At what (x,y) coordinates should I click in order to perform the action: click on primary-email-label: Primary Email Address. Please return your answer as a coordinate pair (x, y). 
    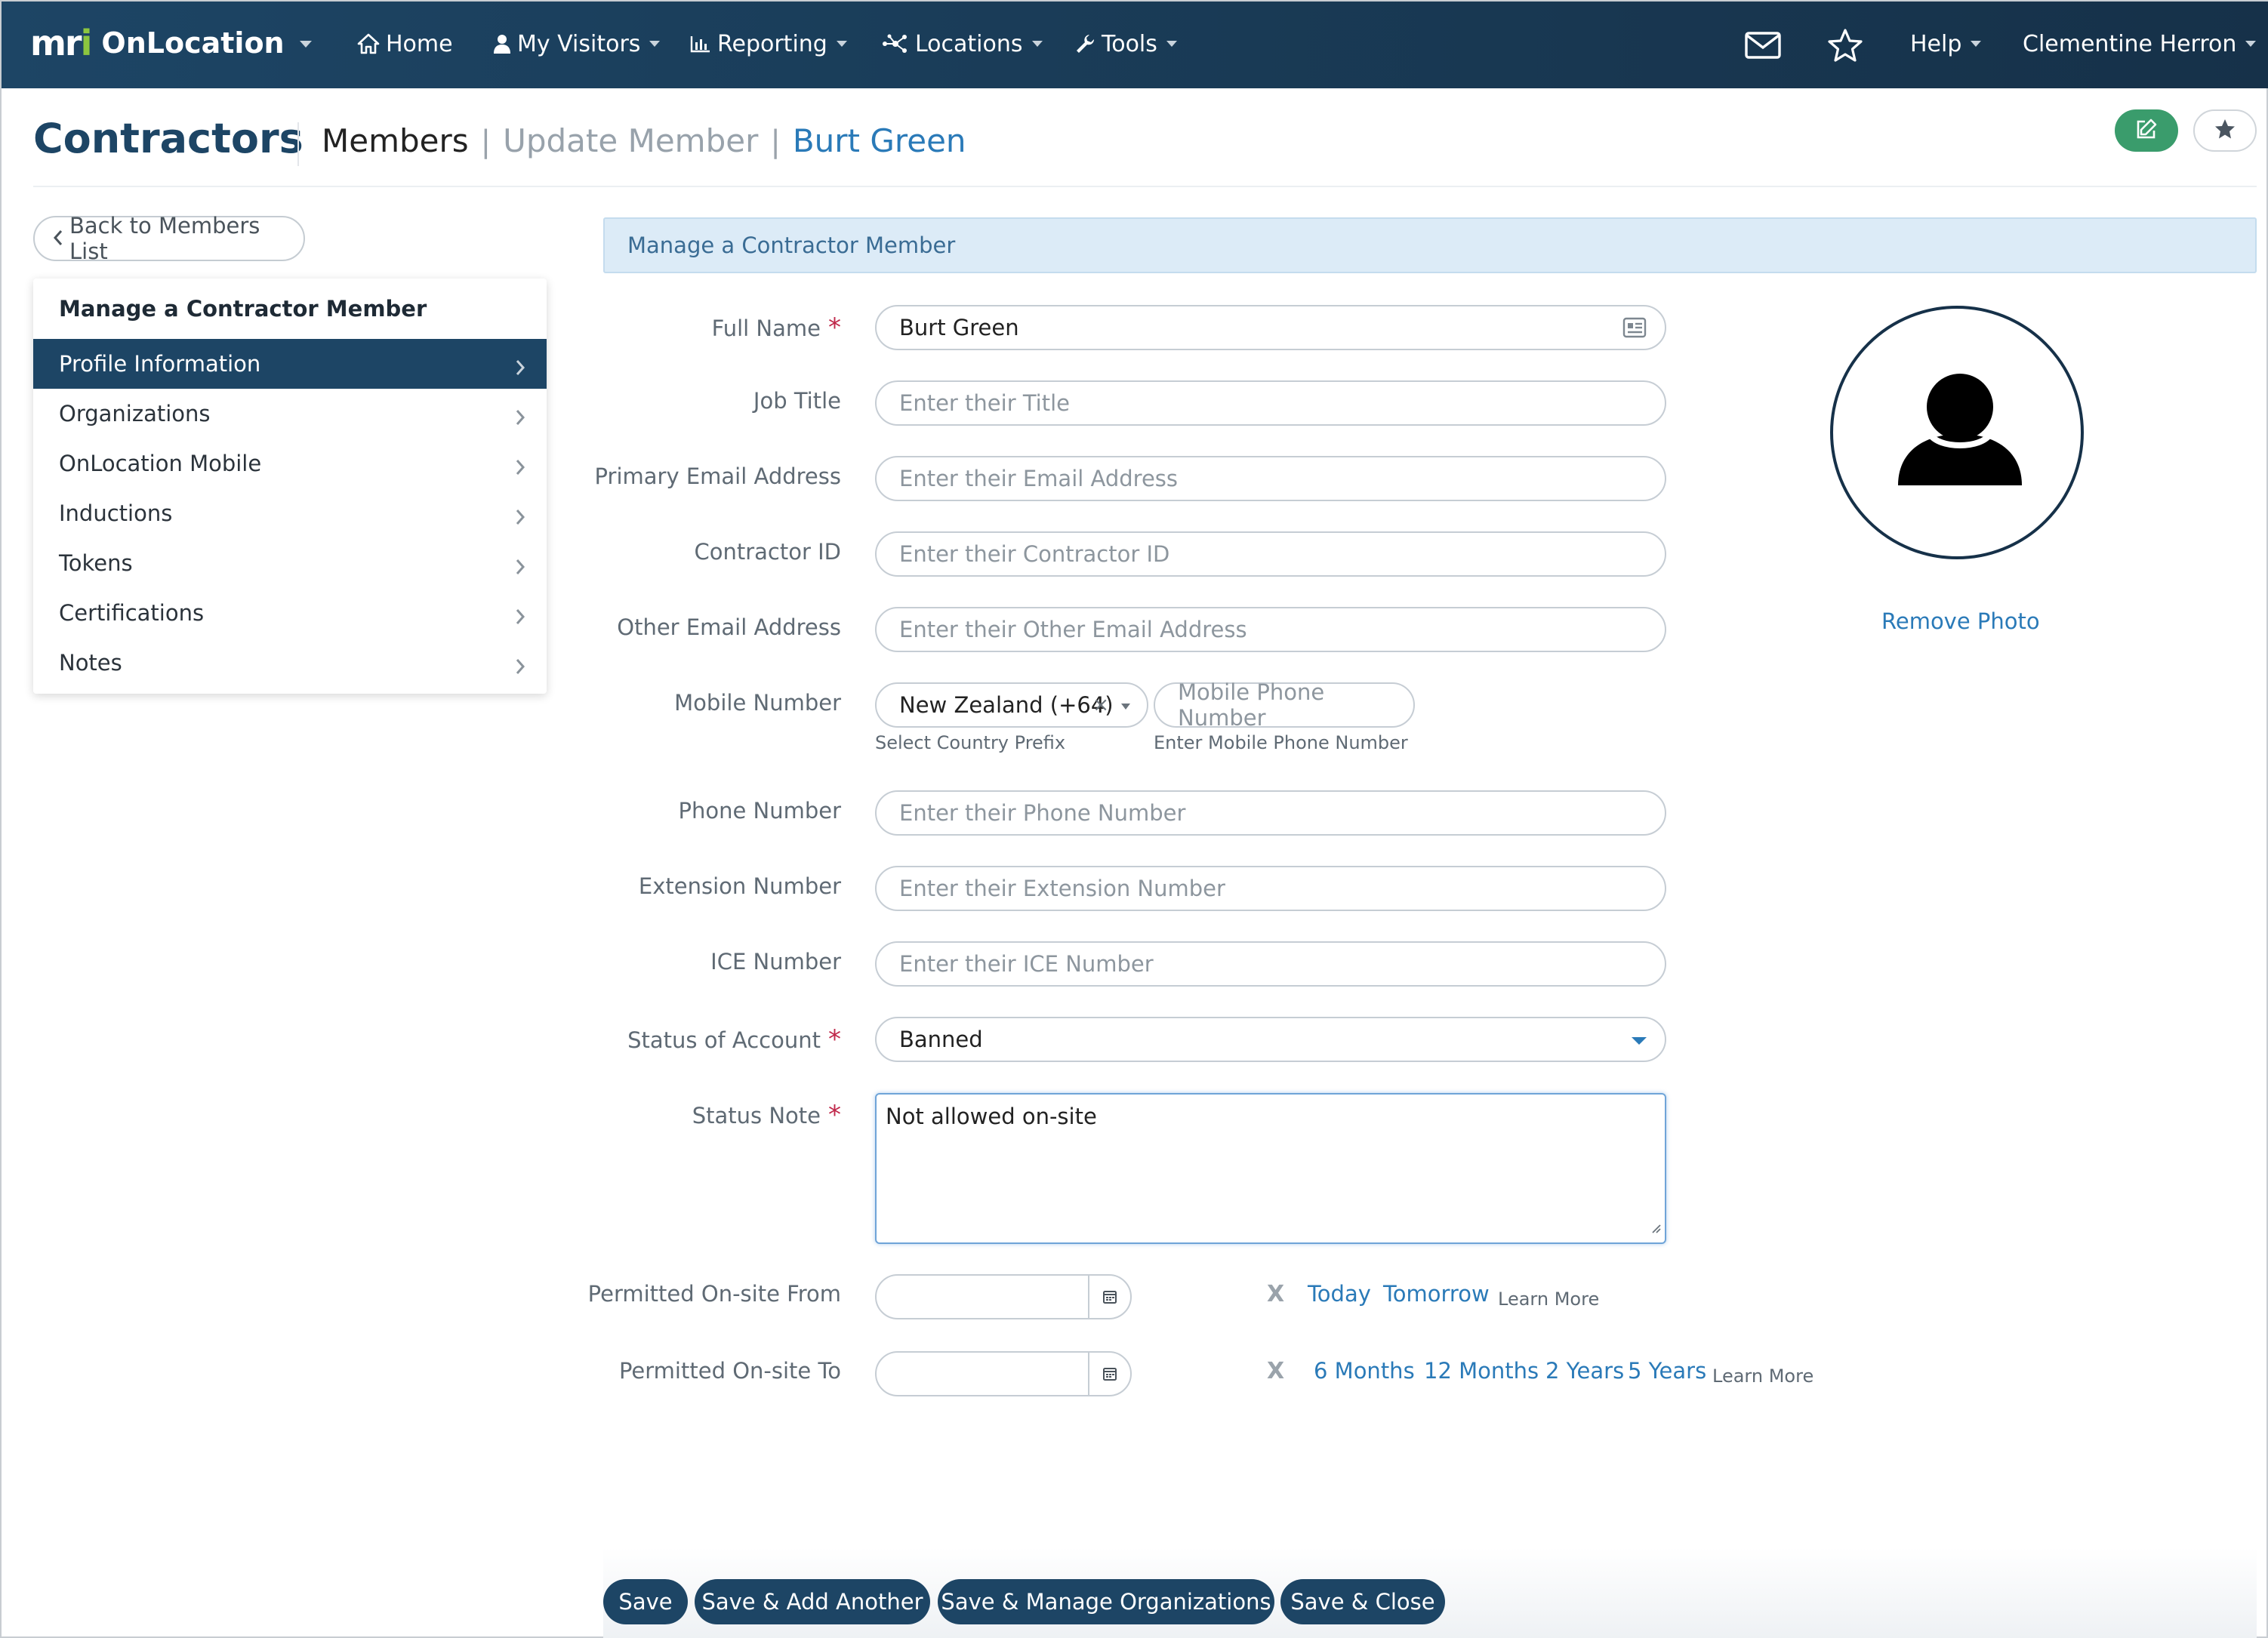
    Looking at the image, I should click on (717, 476).